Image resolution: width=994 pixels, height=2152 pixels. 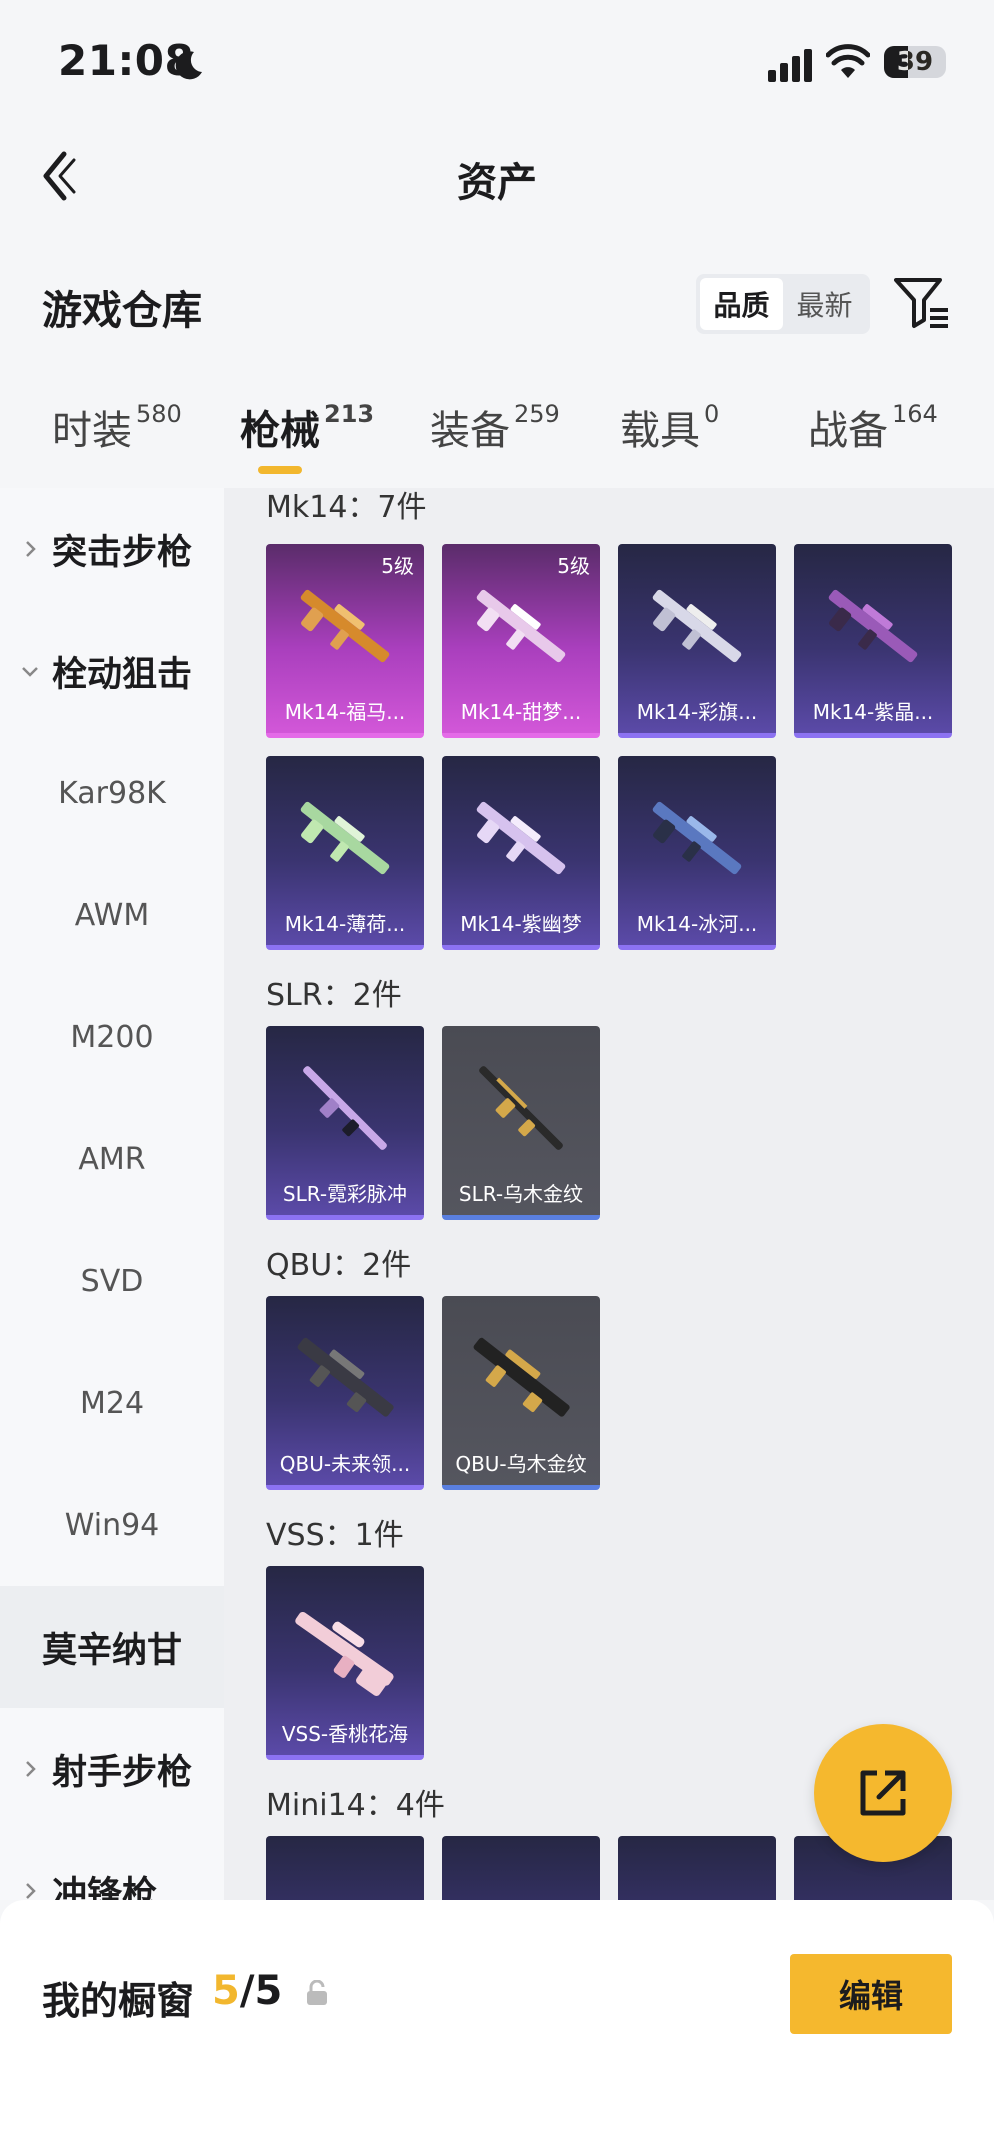 What do you see at coordinates (280, 470) in the screenshot?
I see `active-tab-indicator` at bounding box center [280, 470].